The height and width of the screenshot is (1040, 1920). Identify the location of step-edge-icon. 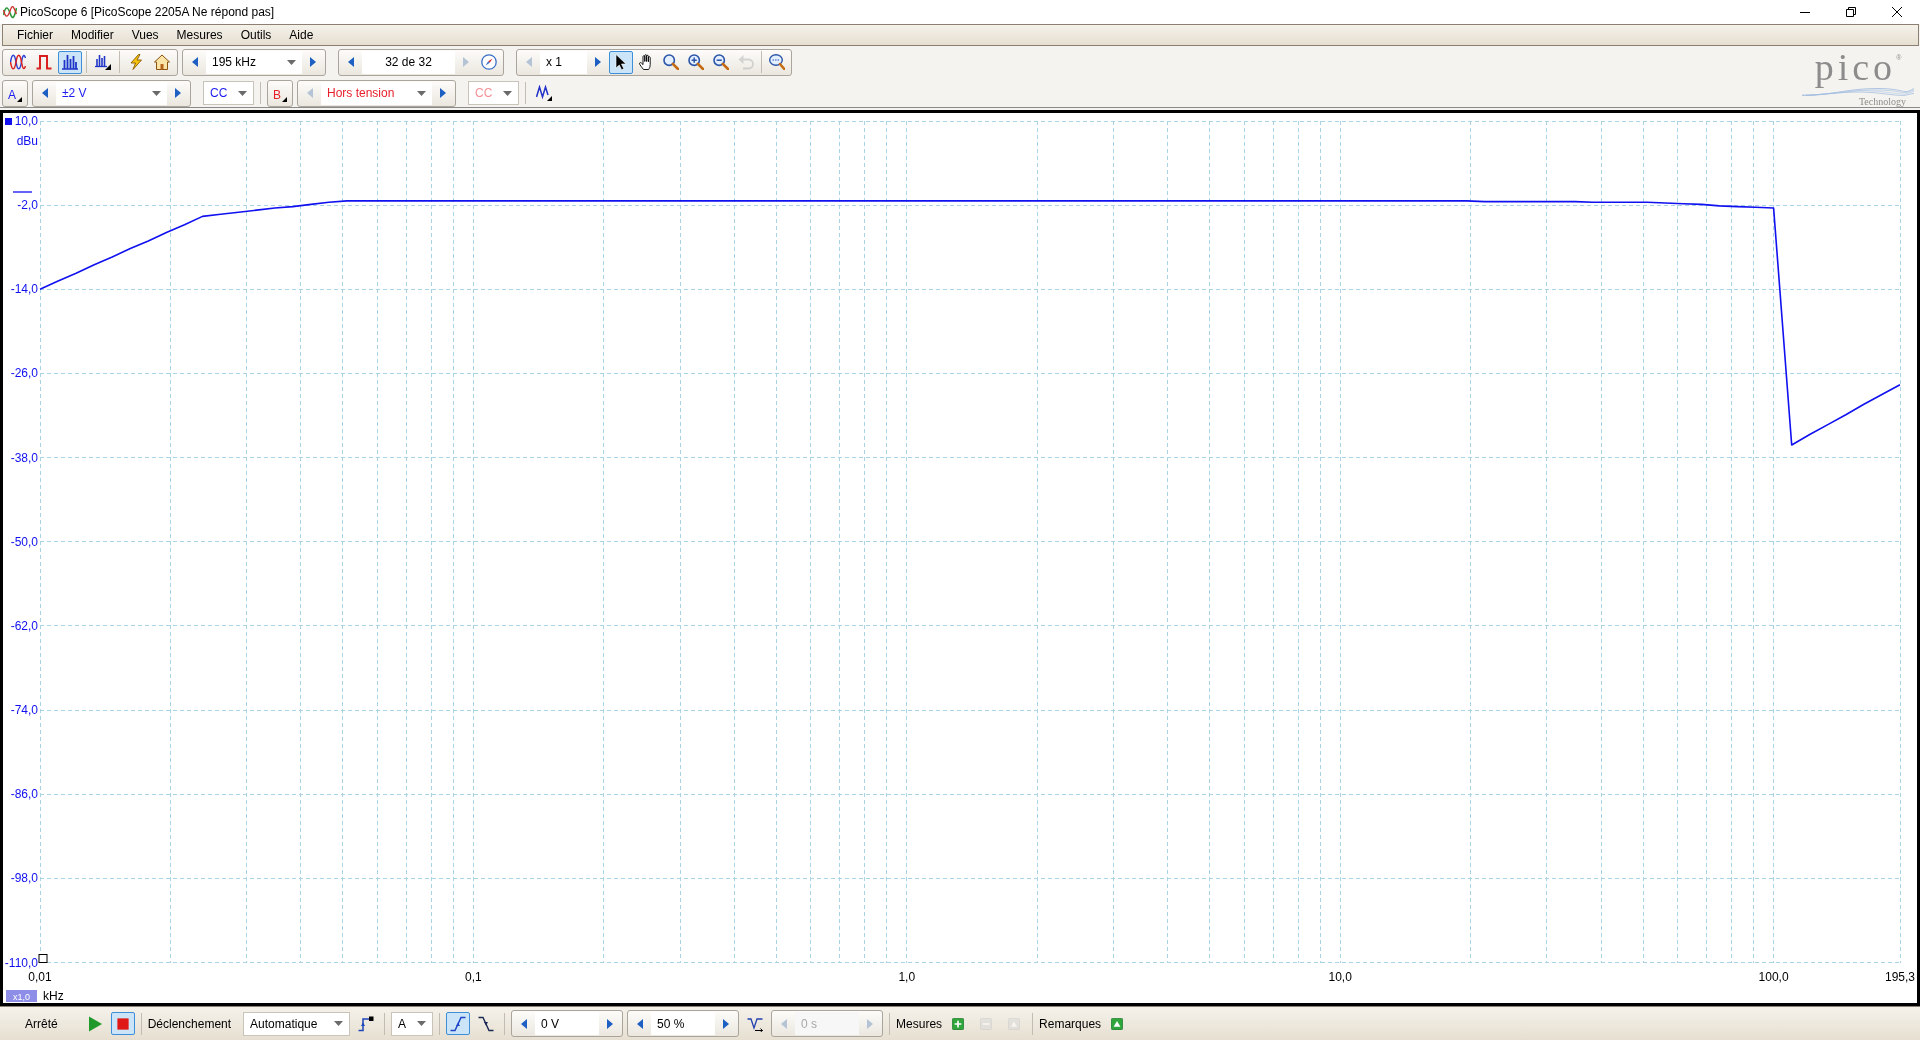
(366, 1023).